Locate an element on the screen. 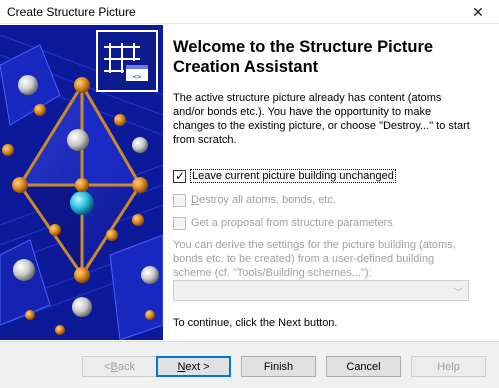 This screenshot has width=499, height=388. structure-grid-icon: <> is located at coordinates (127, 61).